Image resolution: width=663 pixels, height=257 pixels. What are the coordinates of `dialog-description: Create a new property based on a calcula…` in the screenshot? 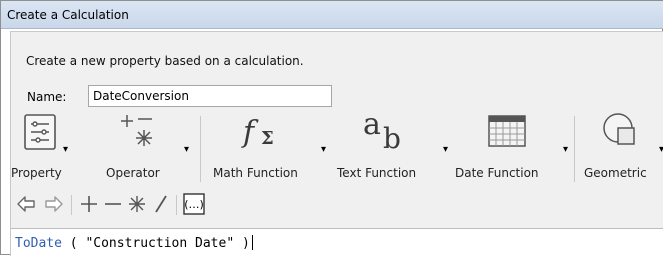 It's located at (165, 61).